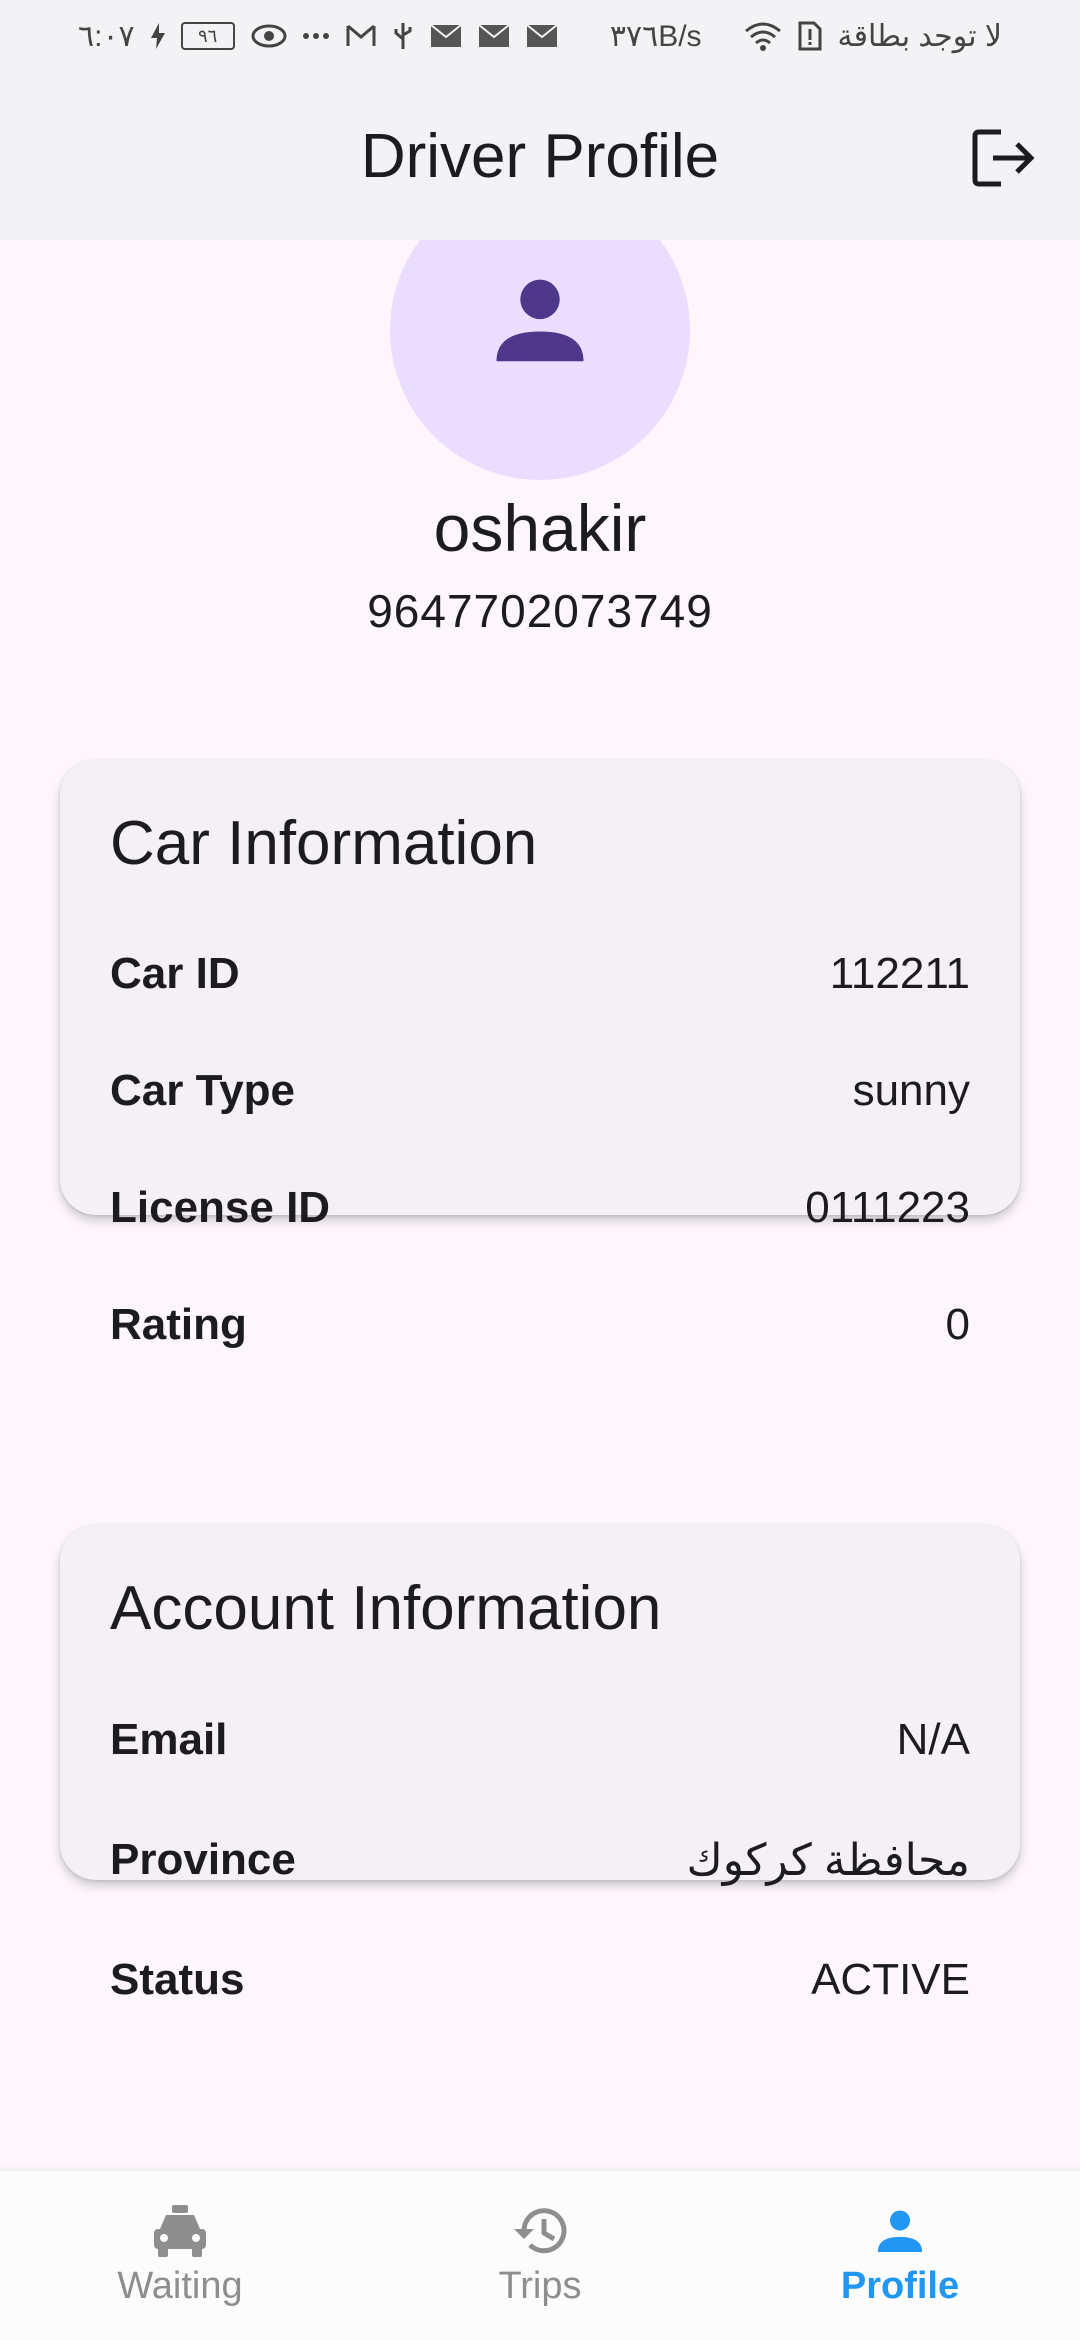 This screenshot has width=1080, height=2340. Describe the element at coordinates (540, 1860) in the screenshot. I see `province-row: Province محافظة كركوك` at that location.